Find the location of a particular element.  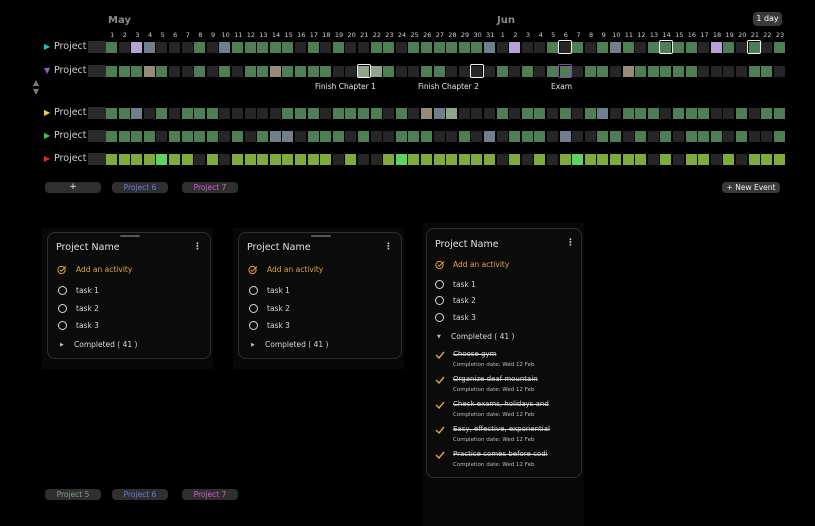

collapse-triangle-icon: ▼ is located at coordinates (49, 71).